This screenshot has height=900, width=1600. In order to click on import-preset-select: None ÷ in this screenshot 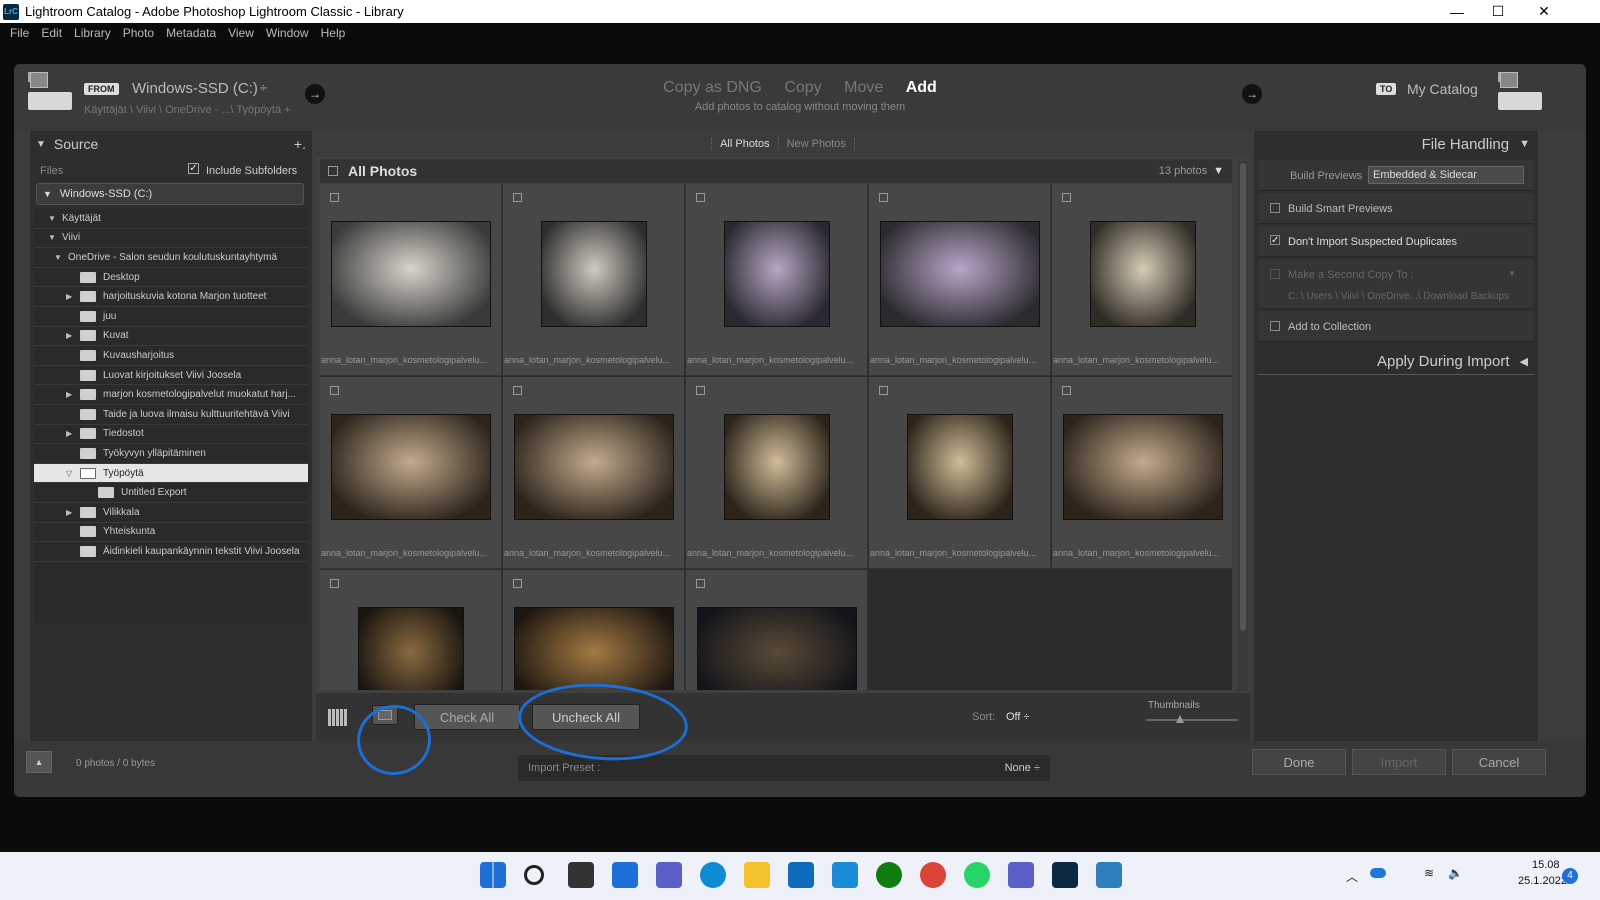, I will do `click(1022, 768)`.